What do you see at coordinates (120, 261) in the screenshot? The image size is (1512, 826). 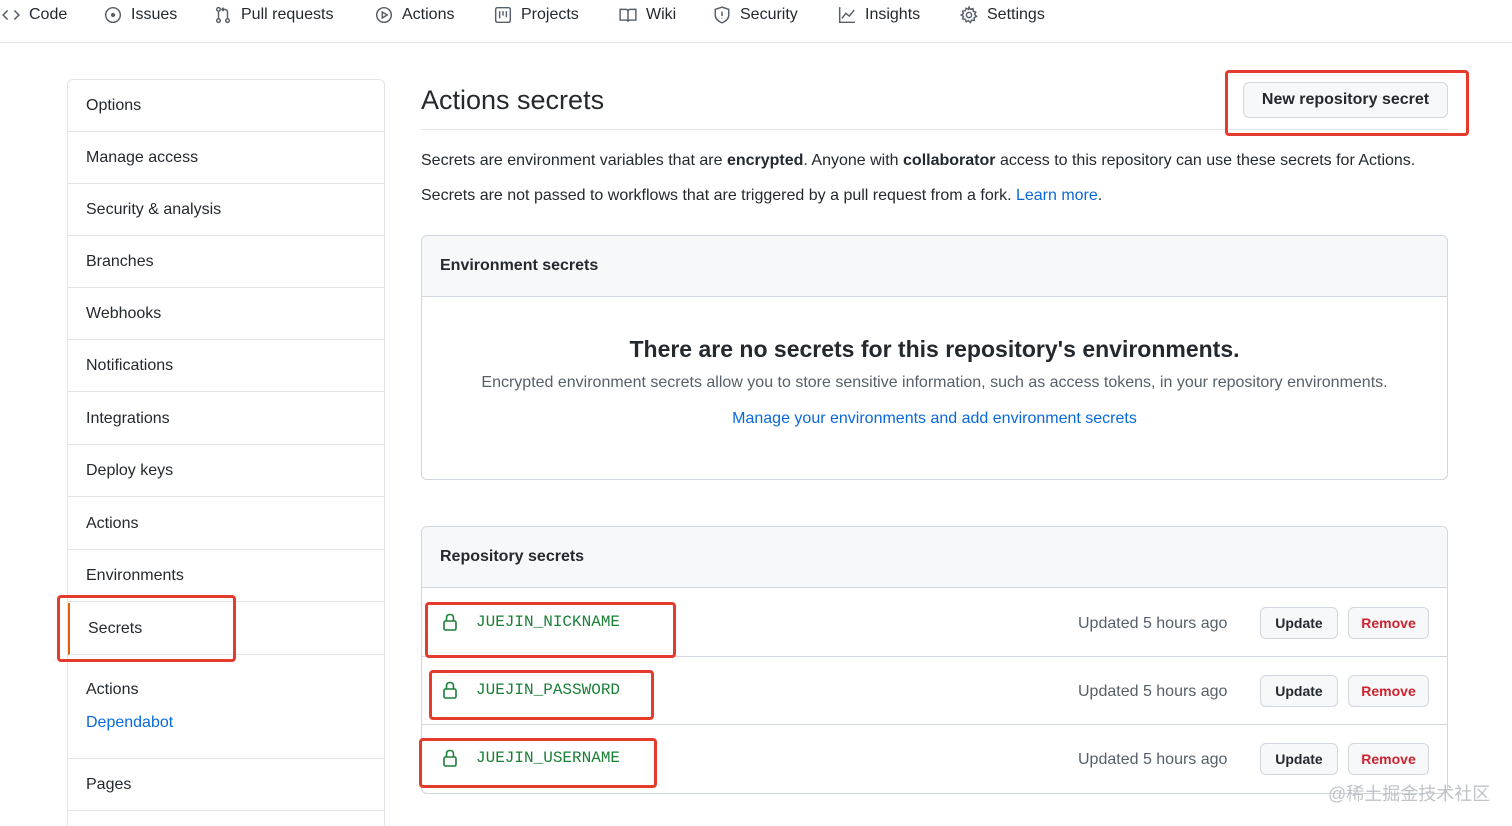 I see `sidebar-item-label: Branches` at bounding box center [120, 261].